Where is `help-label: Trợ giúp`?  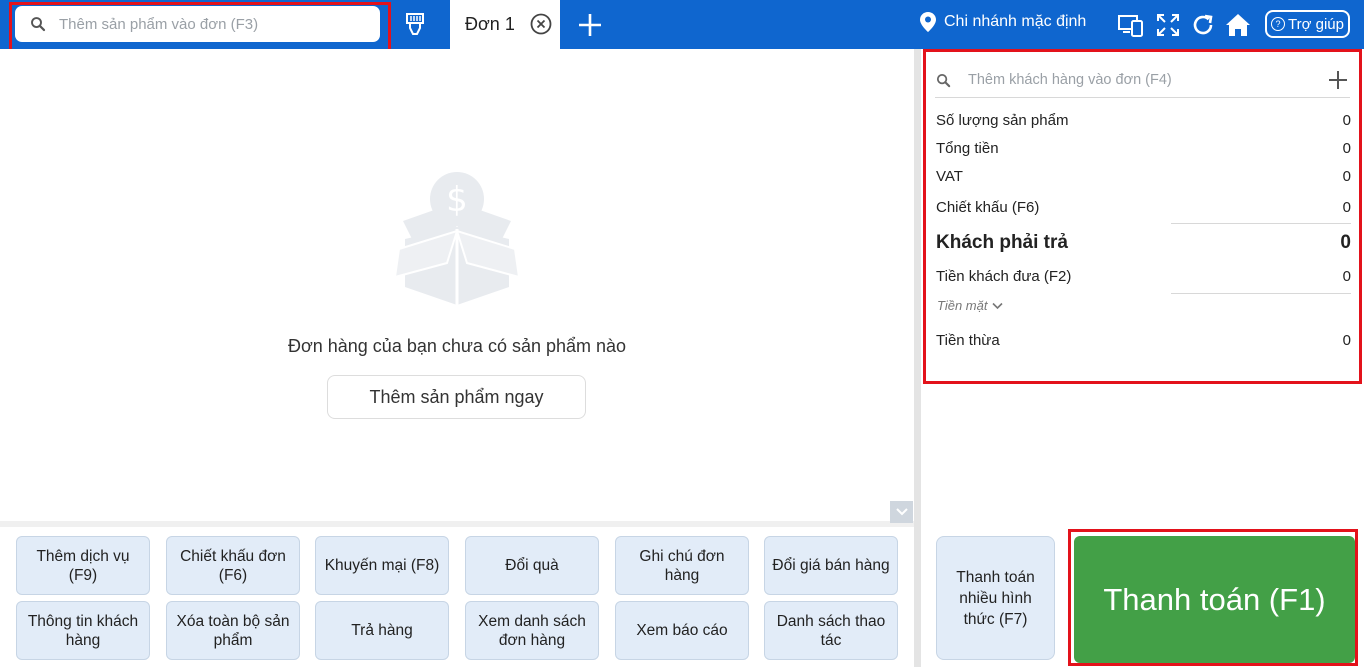 help-label: Trợ giúp is located at coordinates (1316, 24).